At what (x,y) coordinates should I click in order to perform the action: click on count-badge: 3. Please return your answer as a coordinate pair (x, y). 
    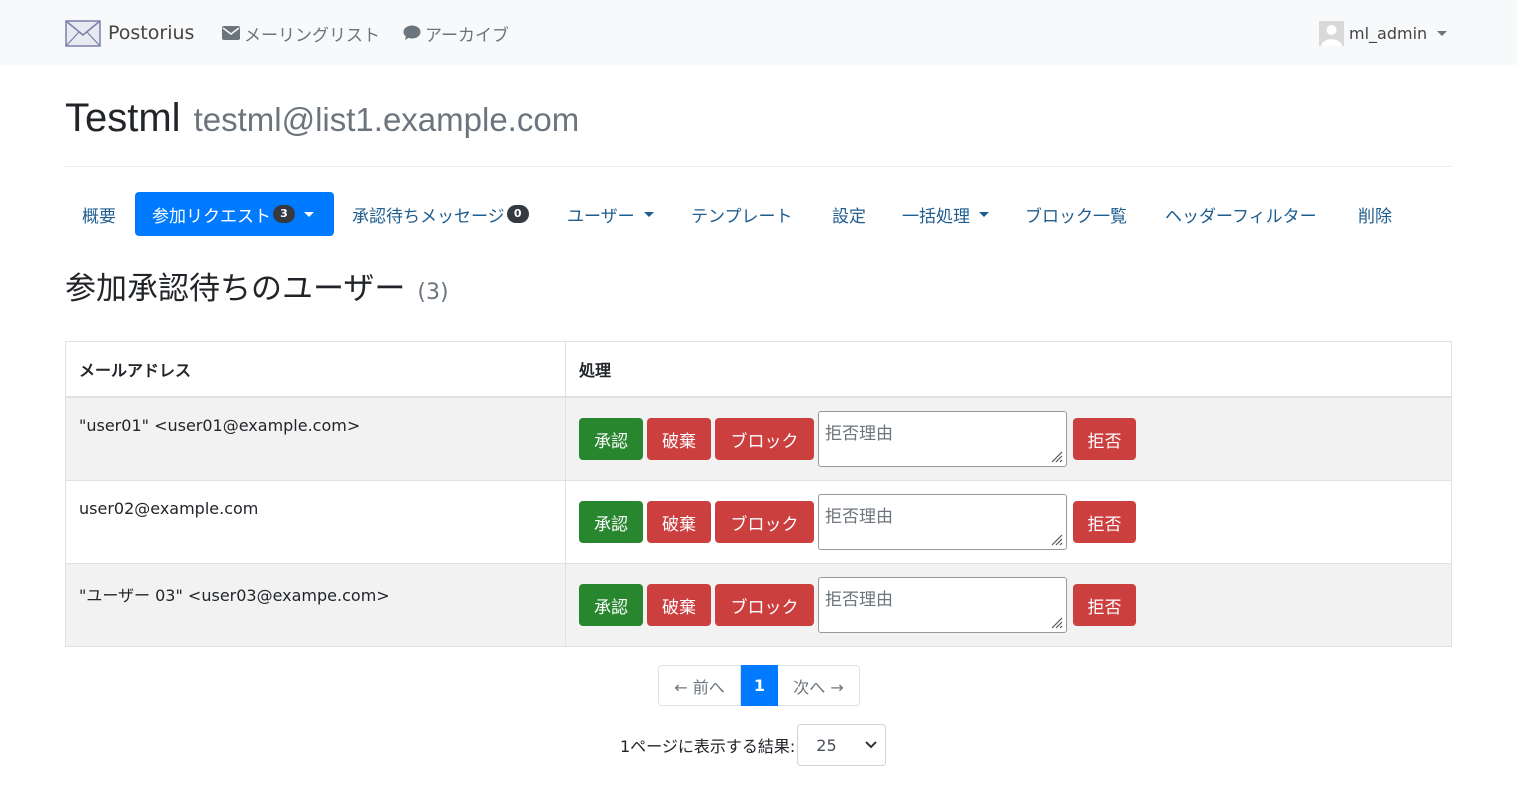
    Looking at the image, I should click on (284, 214).